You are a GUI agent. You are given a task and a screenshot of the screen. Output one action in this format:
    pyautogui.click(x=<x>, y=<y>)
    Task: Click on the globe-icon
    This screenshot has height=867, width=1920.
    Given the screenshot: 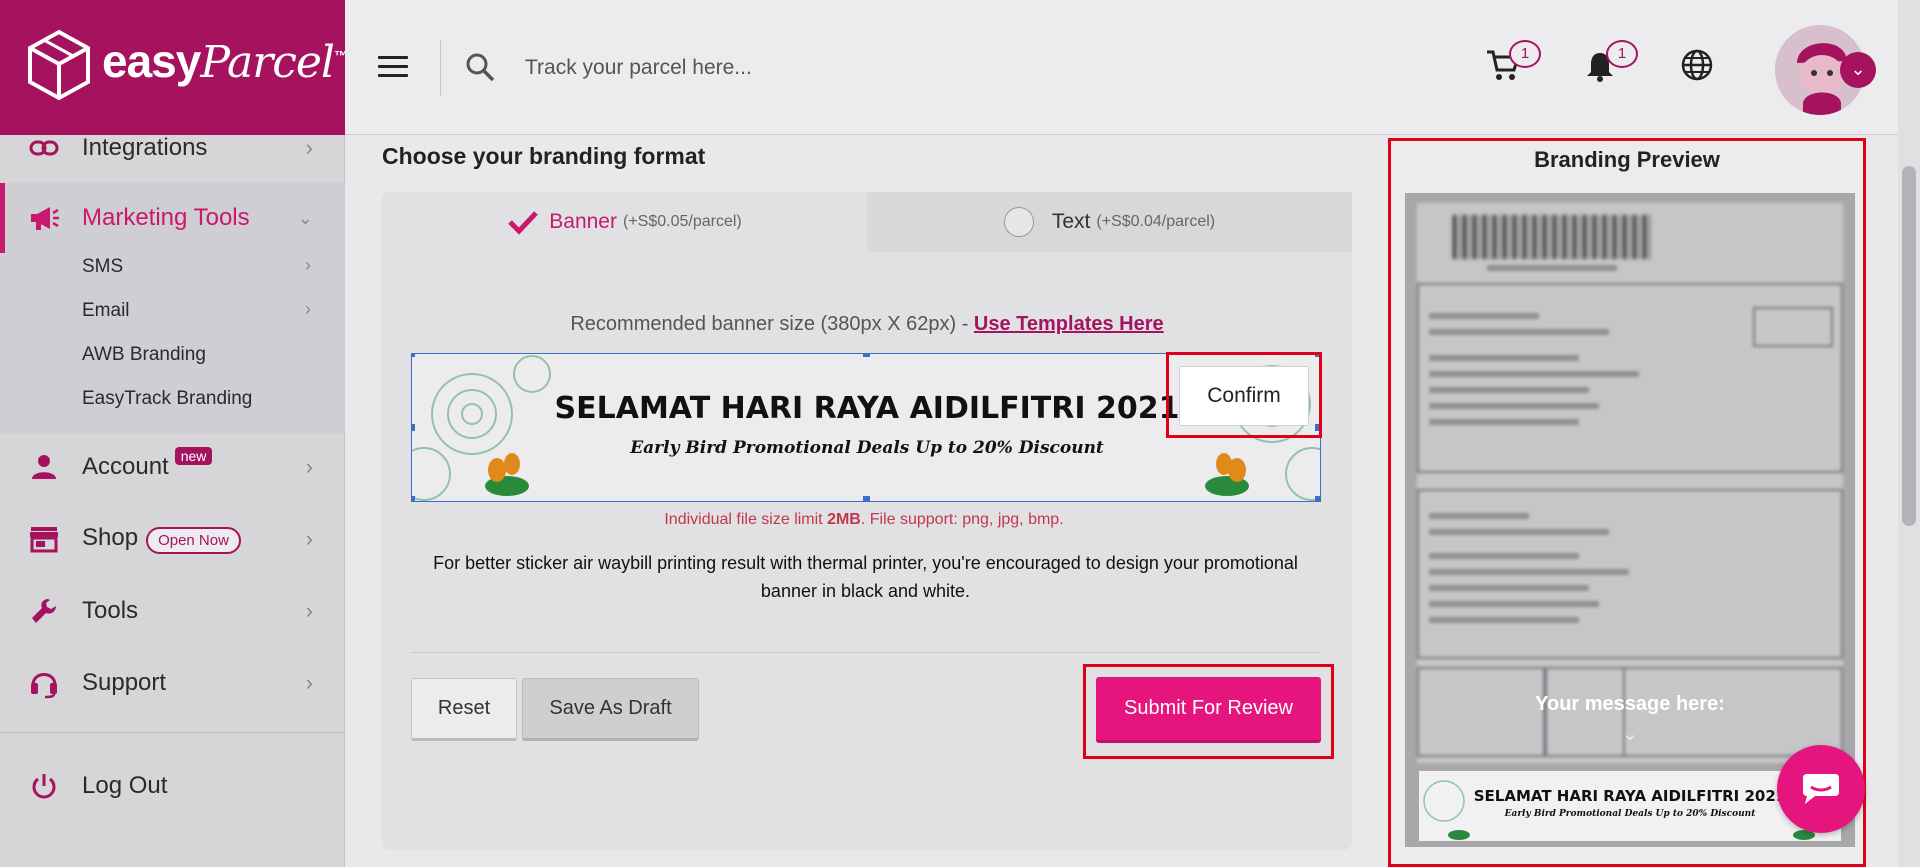 What is the action you would take?
    pyautogui.click(x=1697, y=65)
    